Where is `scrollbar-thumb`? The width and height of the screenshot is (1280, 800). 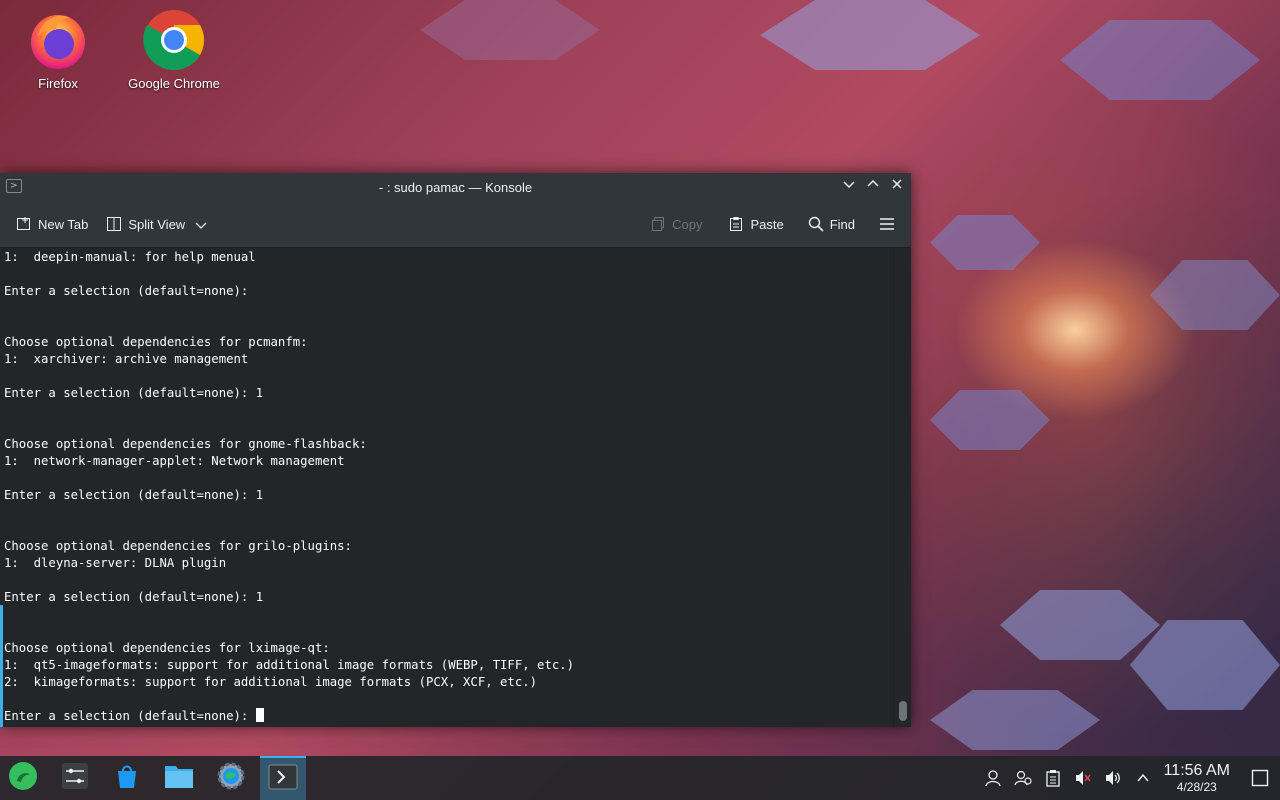 scrollbar-thumb is located at coordinates (903, 711).